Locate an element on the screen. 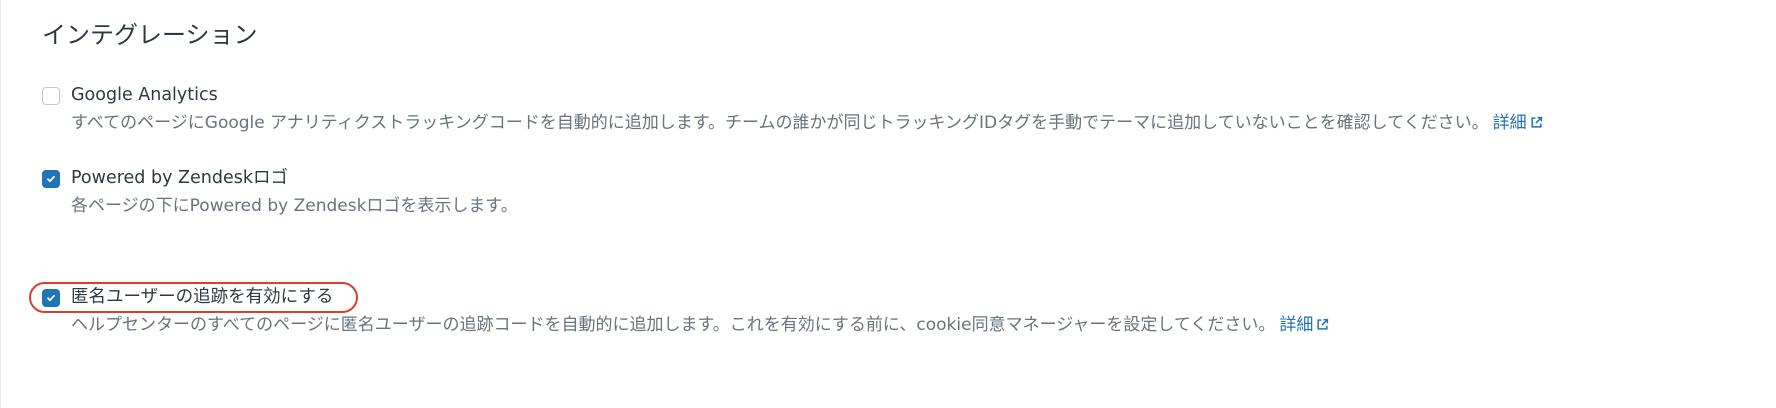 Image resolution: width=1776 pixels, height=408 pixels. option-row: Google Analytics is located at coordinates (792, 95).